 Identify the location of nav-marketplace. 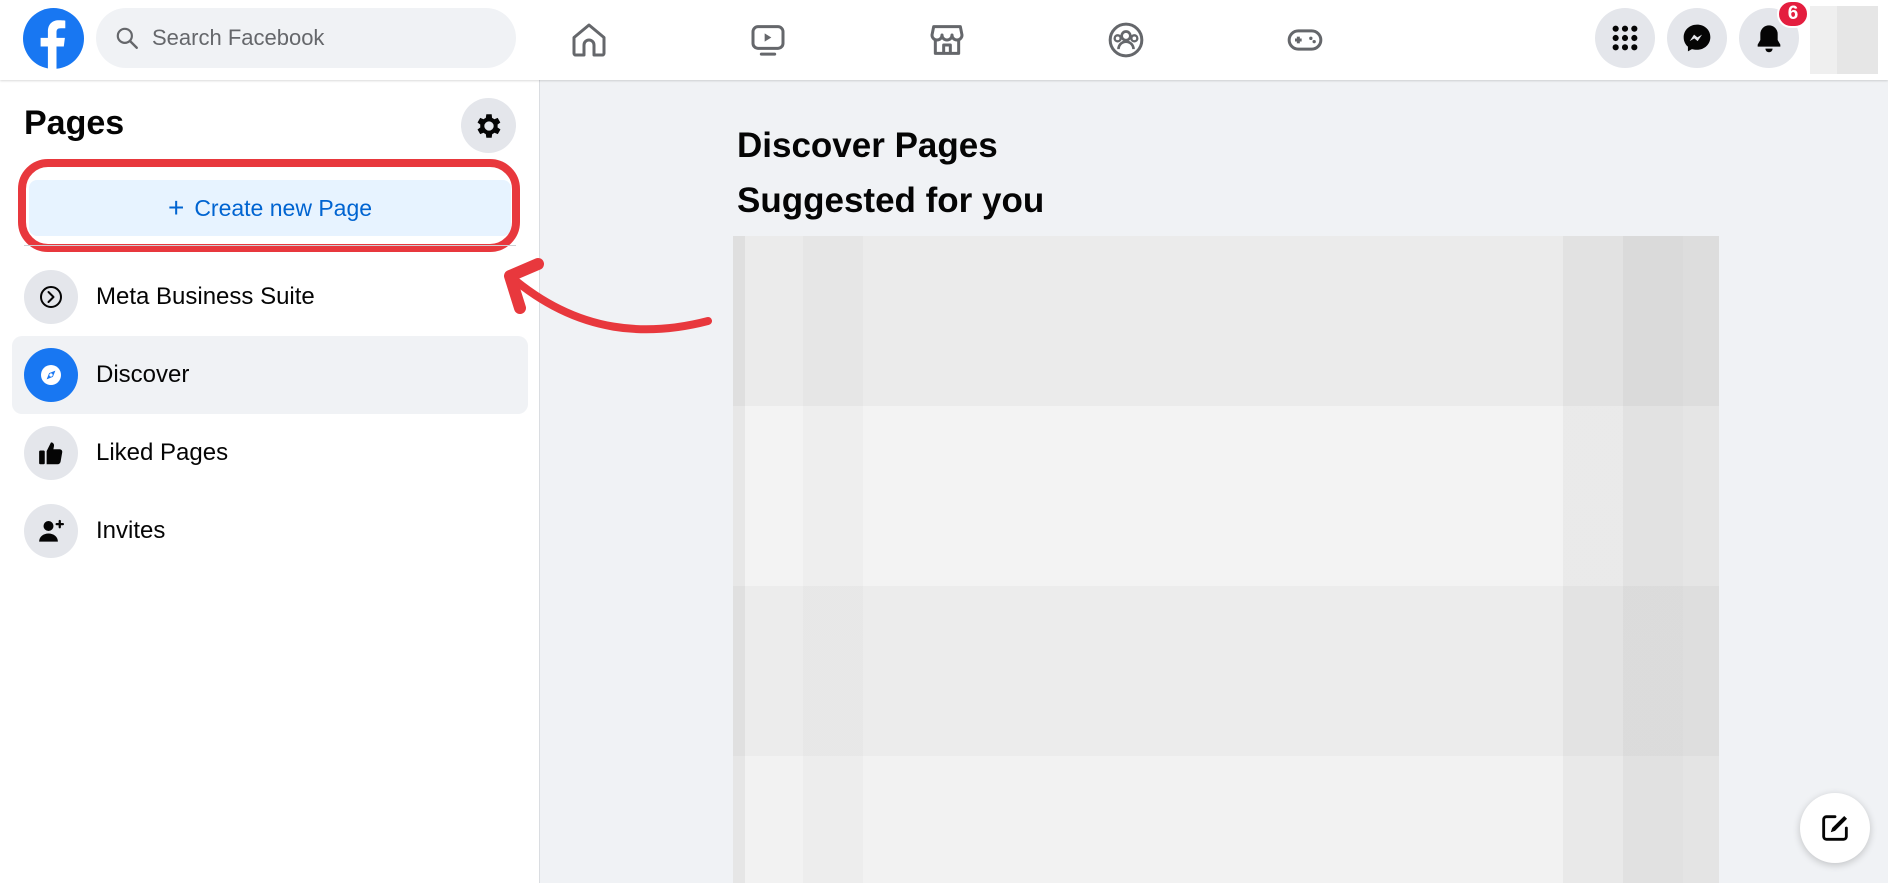
(947, 40).